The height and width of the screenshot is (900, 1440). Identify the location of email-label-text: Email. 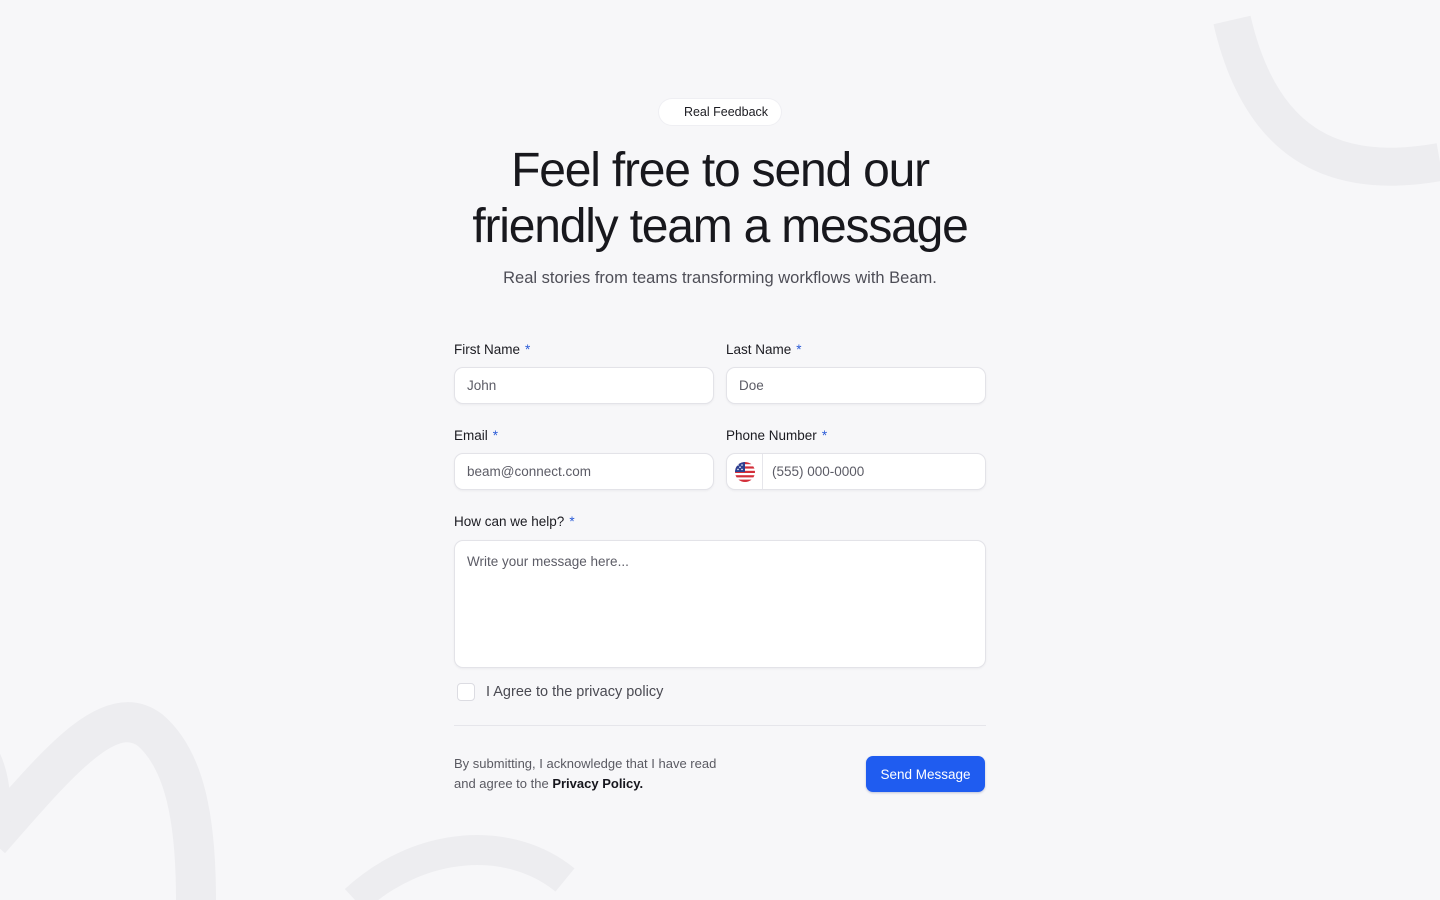
(471, 435).